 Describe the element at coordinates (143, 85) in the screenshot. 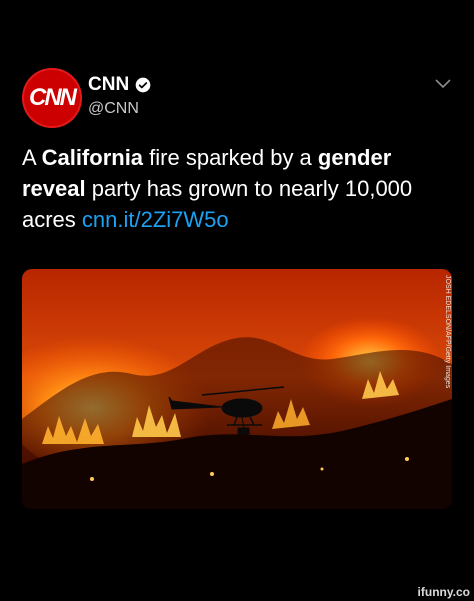

I see `verified-icon` at that location.